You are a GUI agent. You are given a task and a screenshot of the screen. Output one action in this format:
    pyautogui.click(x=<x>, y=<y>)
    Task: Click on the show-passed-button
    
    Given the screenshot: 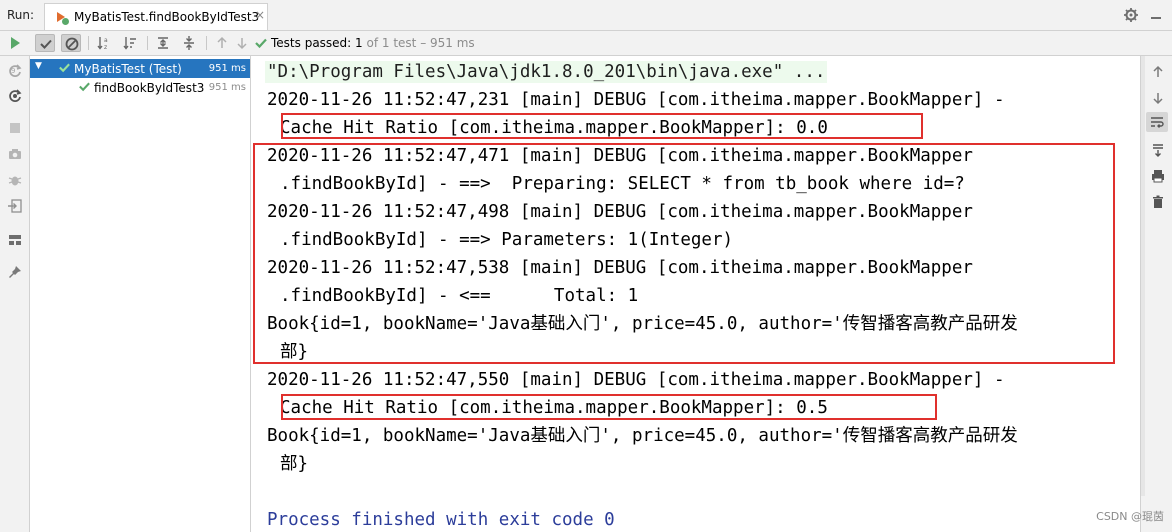 What is the action you would take?
    pyautogui.click(x=45, y=43)
    